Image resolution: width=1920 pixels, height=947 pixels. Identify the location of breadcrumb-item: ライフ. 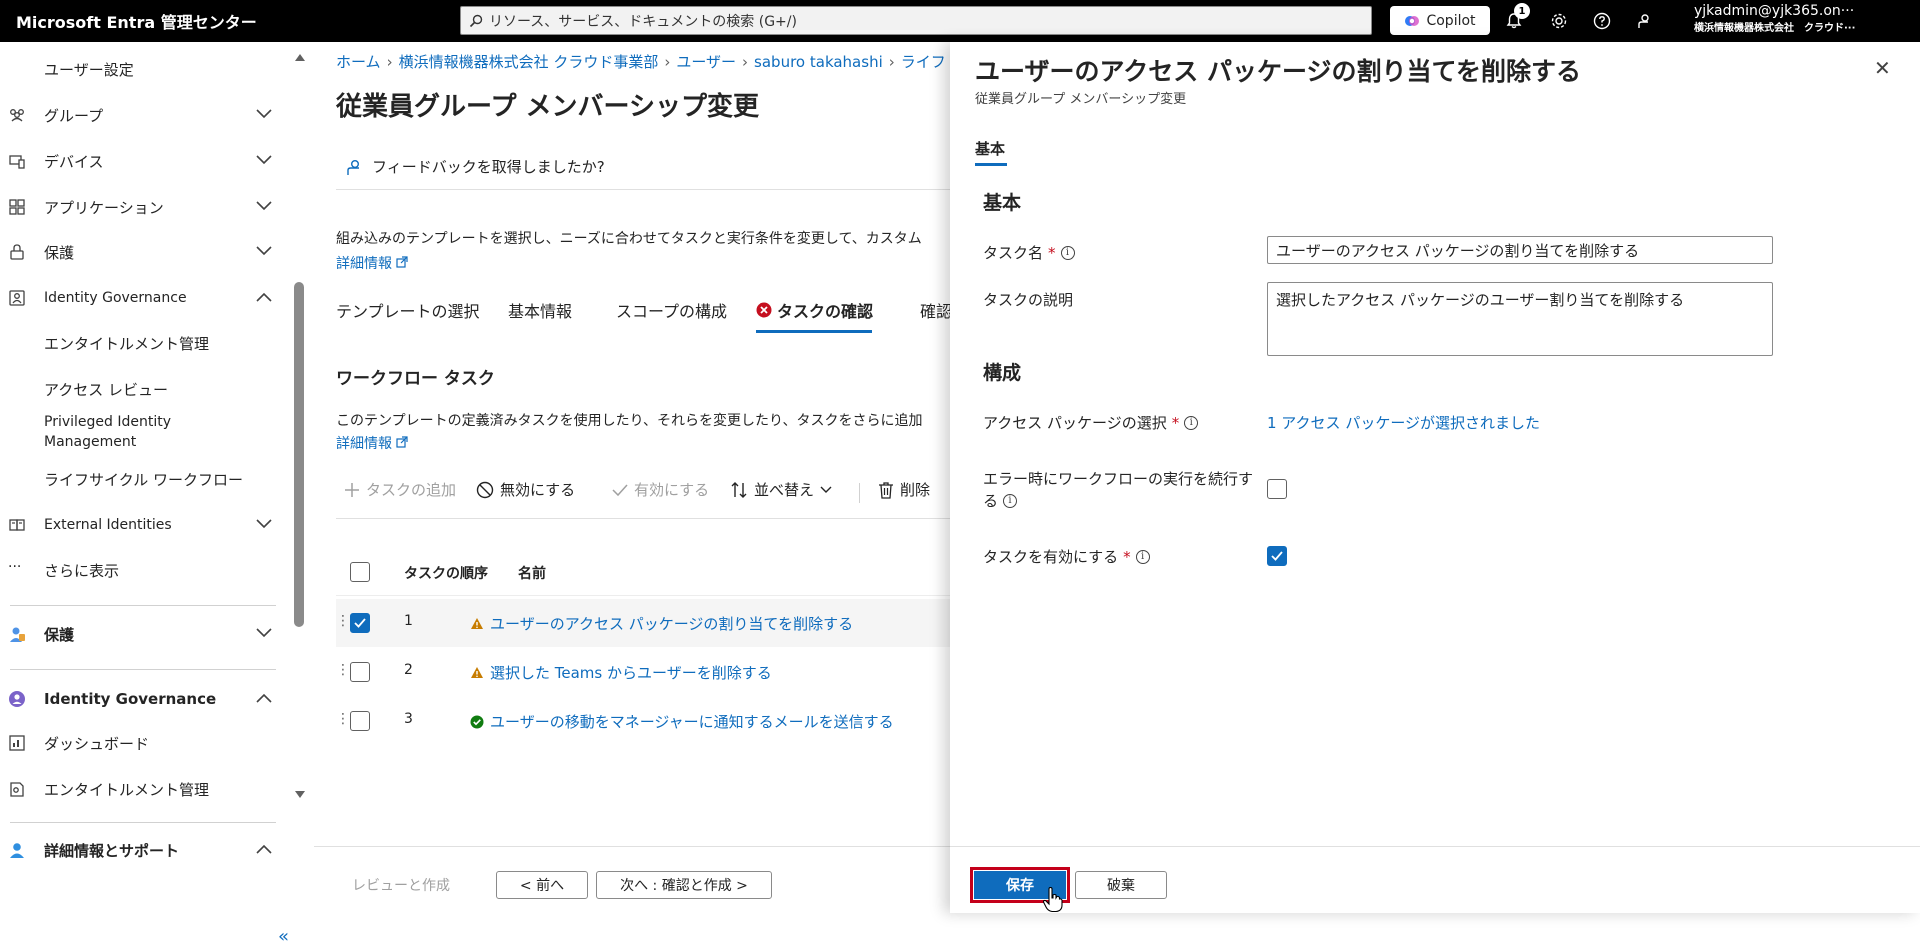
(923, 62).